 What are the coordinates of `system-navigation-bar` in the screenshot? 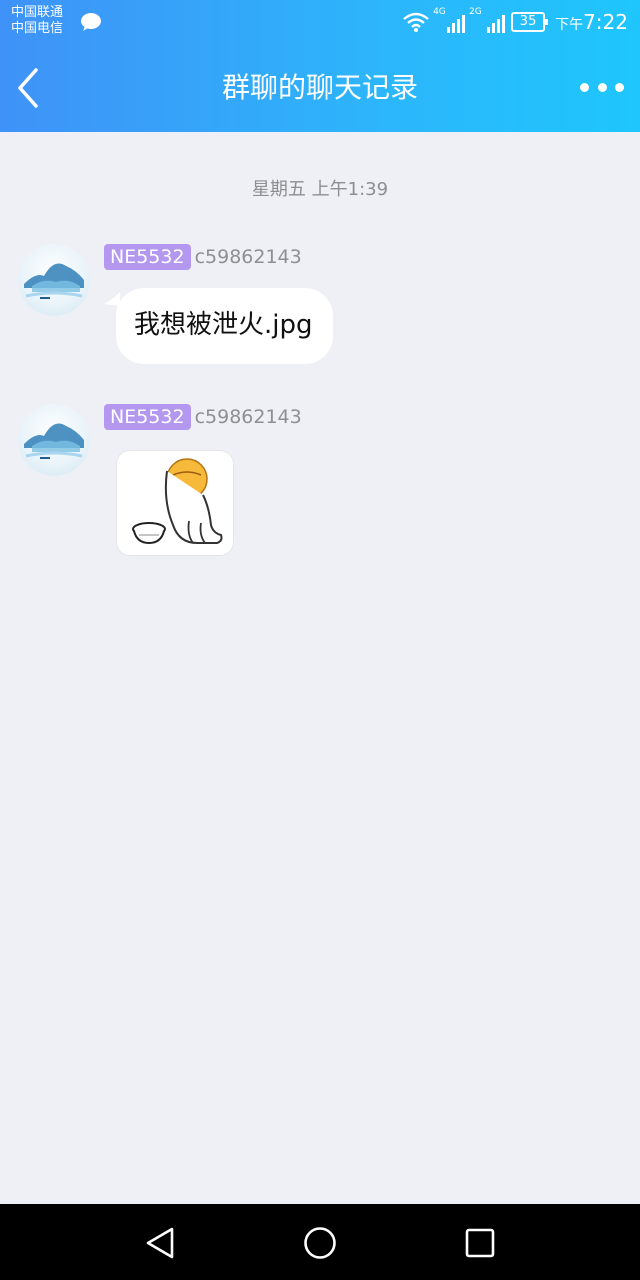 It's located at (320, 1242).